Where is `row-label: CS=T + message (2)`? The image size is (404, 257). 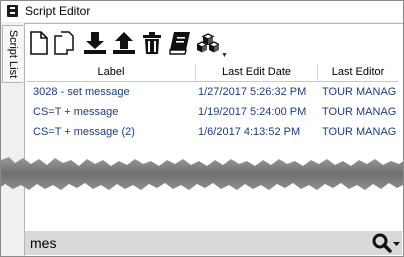 row-label: CS=T + message (2) is located at coordinates (84, 132).